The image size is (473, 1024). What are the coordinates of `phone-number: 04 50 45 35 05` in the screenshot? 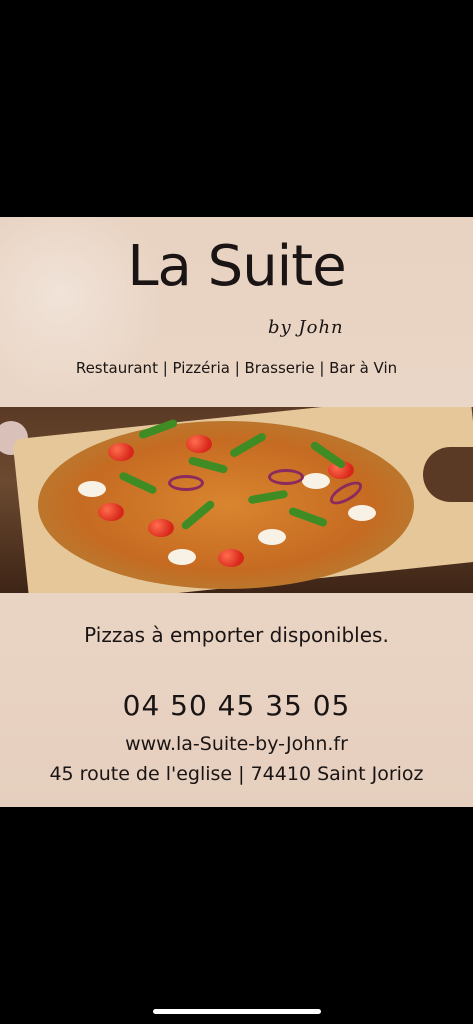 It's located at (236, 705).